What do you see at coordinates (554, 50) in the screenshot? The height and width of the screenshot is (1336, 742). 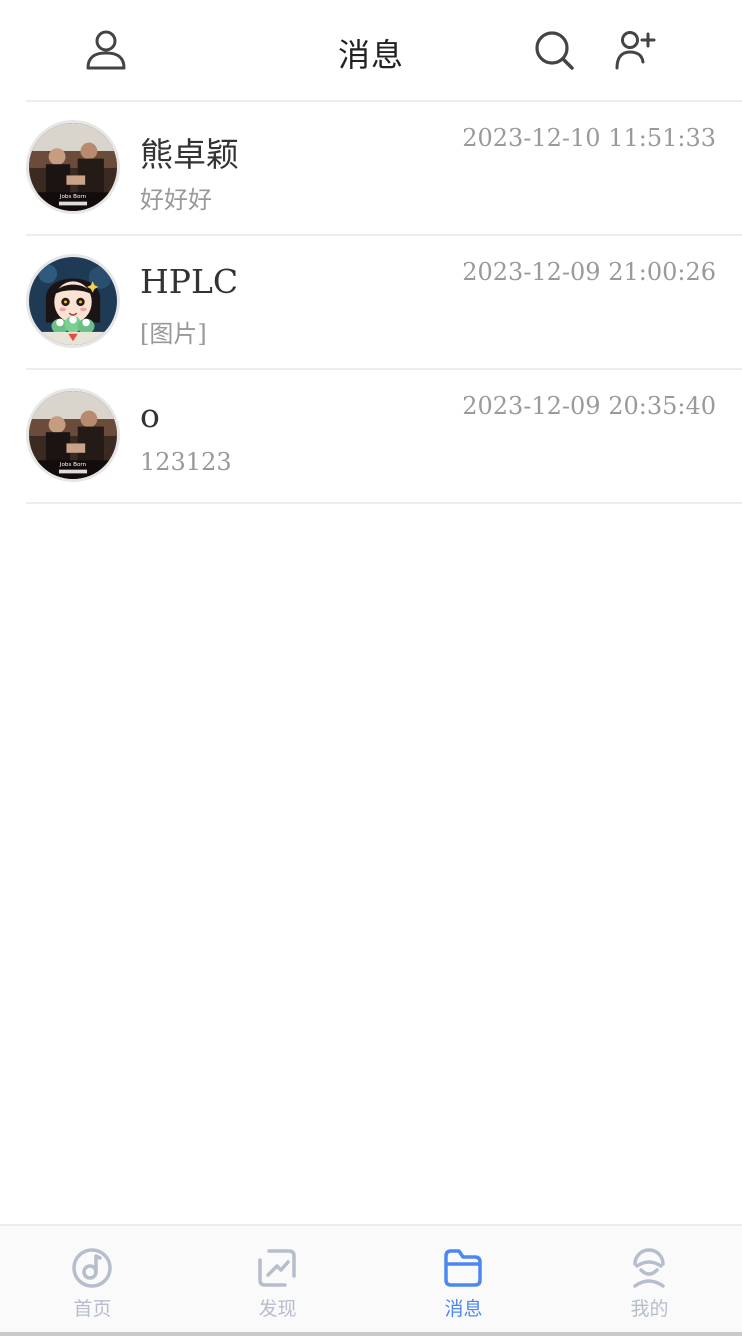 I see `search-icon` at bounding box center [554, 50].